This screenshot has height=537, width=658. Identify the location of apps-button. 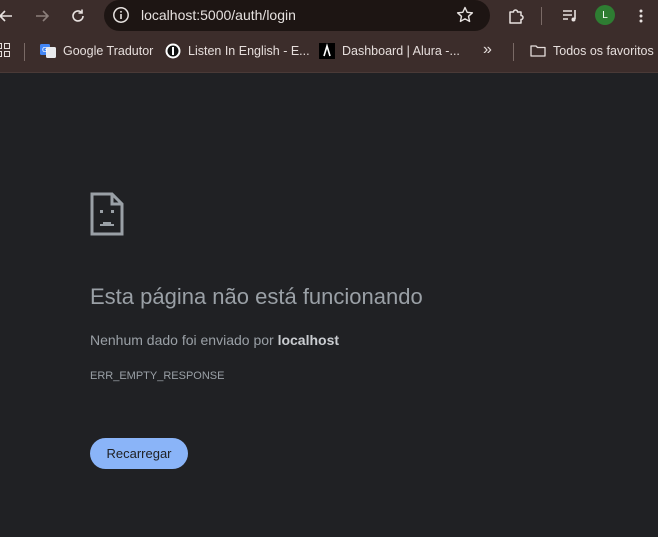
(5, 50).